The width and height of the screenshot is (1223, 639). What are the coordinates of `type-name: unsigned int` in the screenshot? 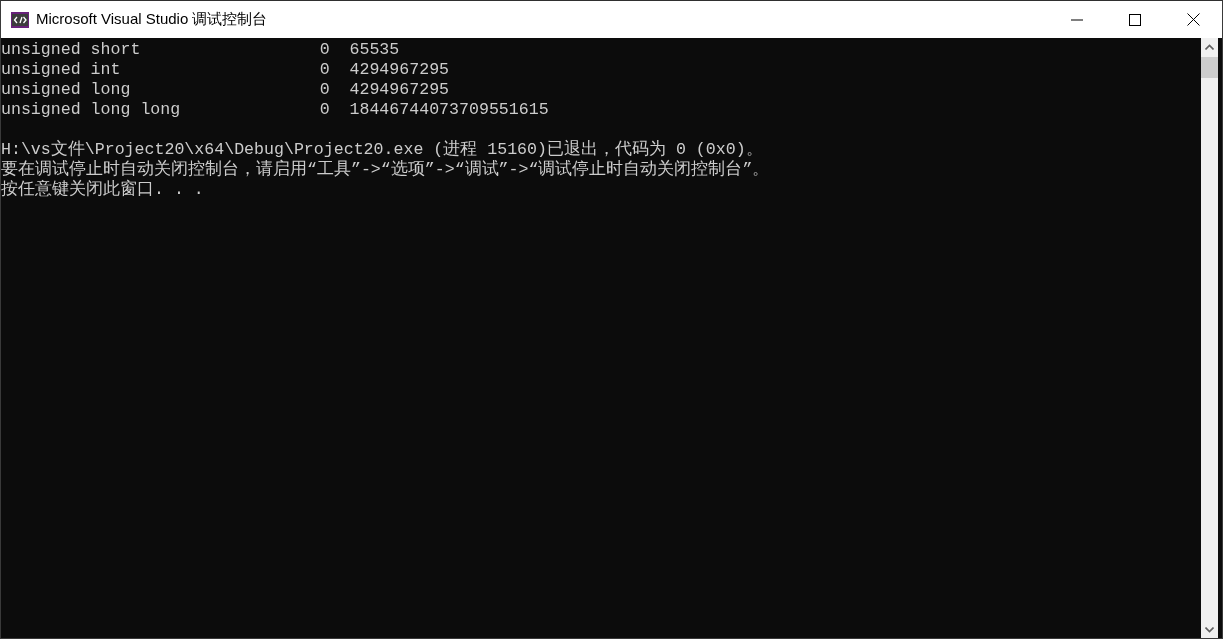 It's located at (61, 69).